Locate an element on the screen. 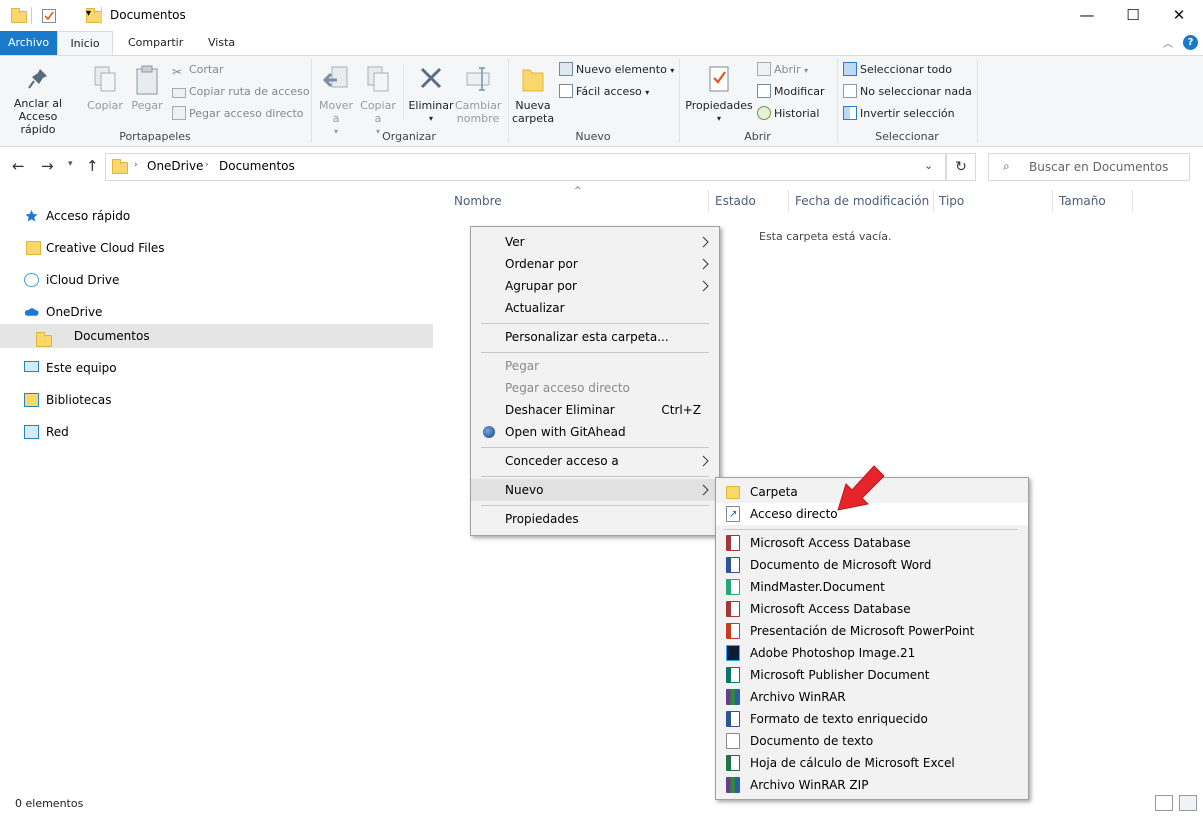  search-input: Buscar en Documentos is located at coordinates (1089, 167).